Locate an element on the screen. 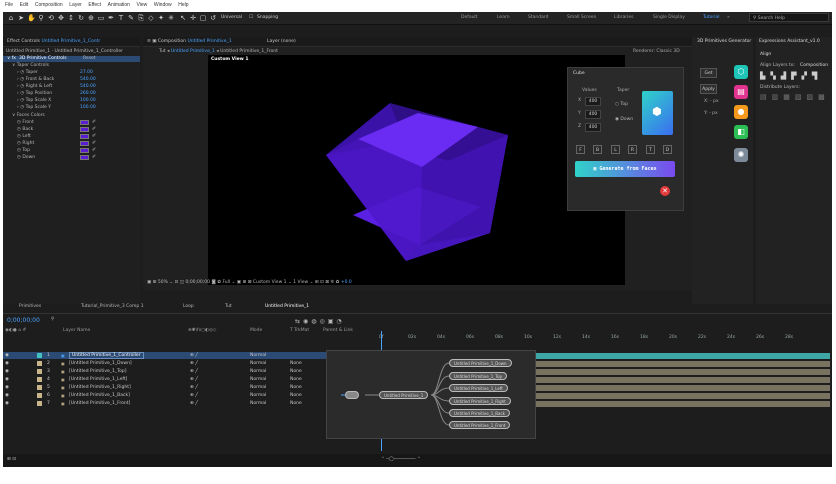 Image resolution: width=836 pixels, height=484 pixels. face-back-swatch is located at coordinates (84, 129).